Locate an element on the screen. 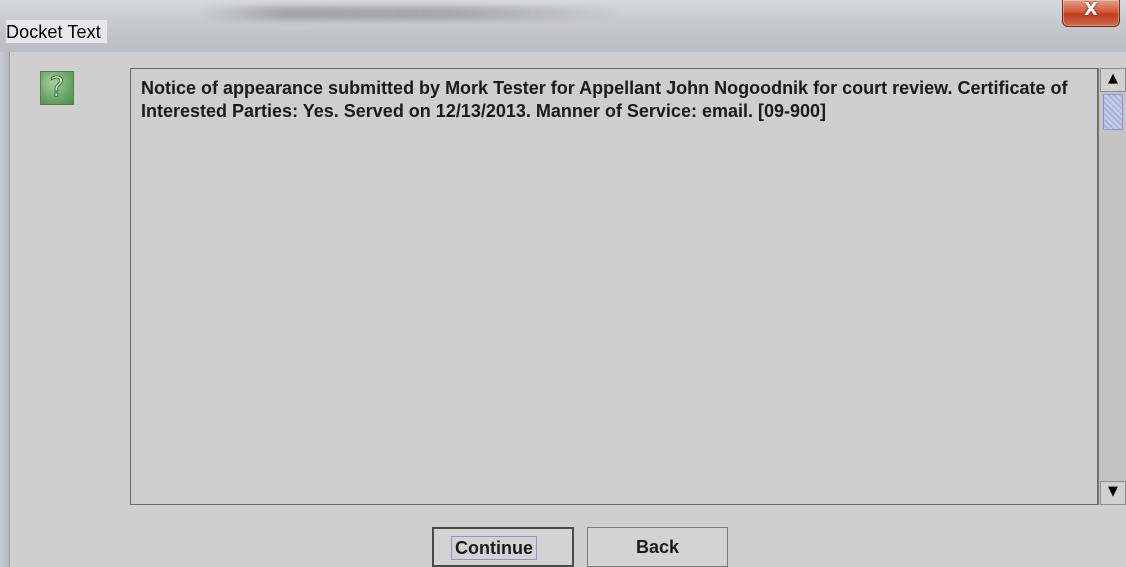 This screenshot has height=567, width=1126. question-mark-icon: ? is located at coordinates (57, 87).